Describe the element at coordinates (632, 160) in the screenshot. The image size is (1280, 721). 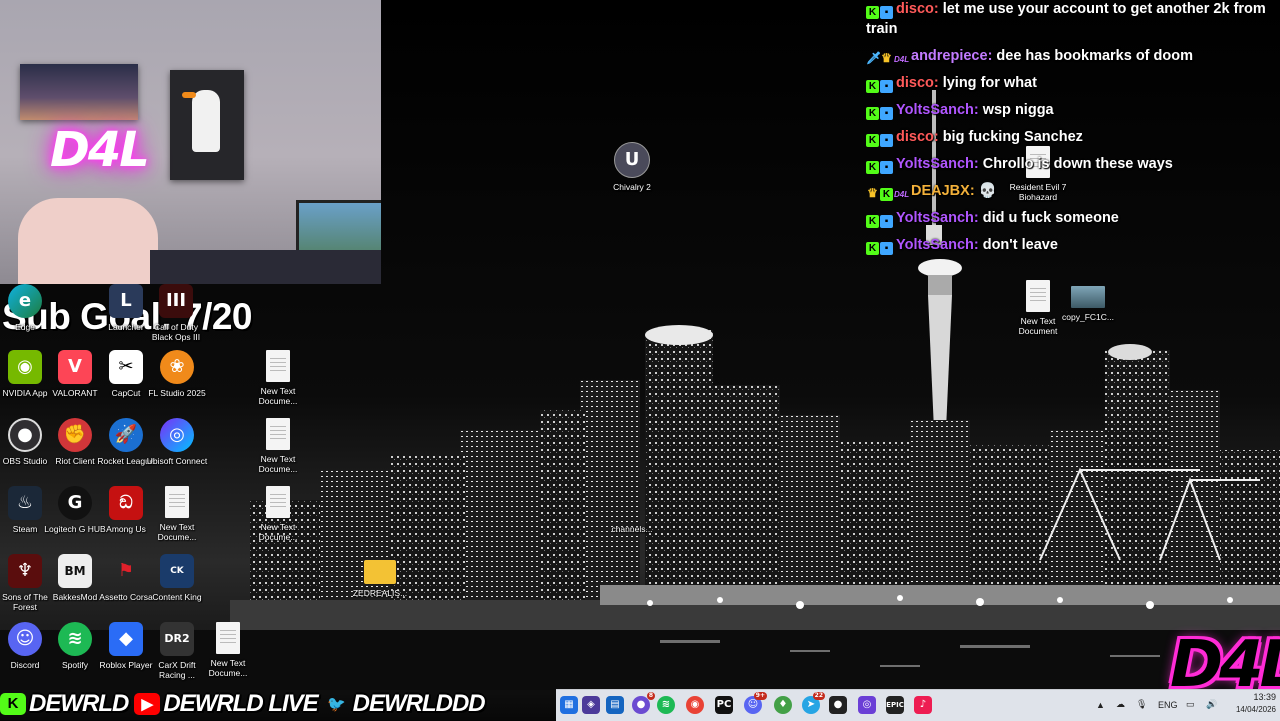
I see `chivalry-2-icon: U` at that location.